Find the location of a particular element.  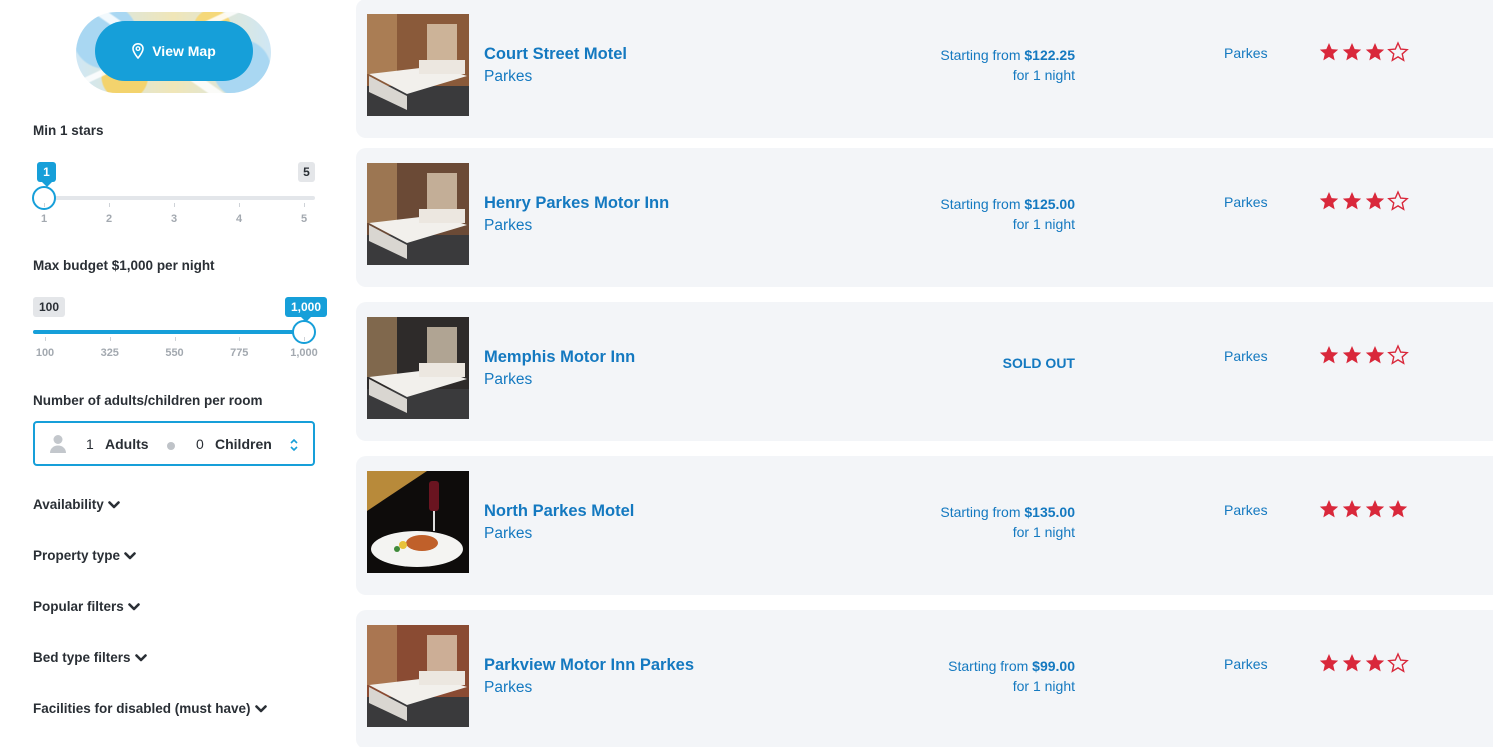

price-amount: $135.00 is located at coordinates (1049, 512).